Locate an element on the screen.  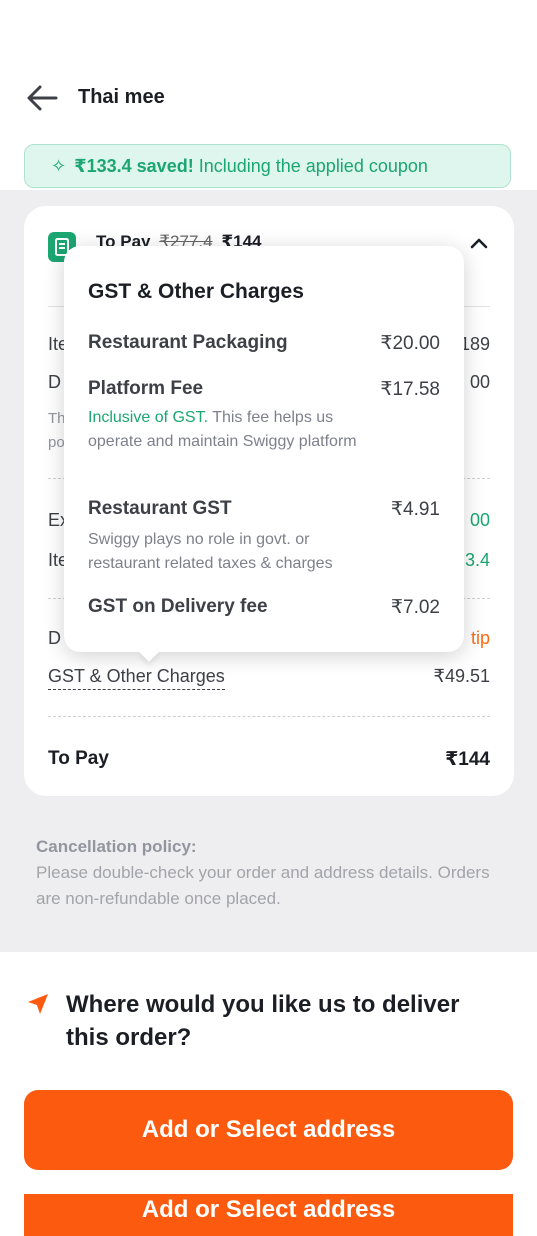
page-title: Thai mee is located at coordinates (121, 97).